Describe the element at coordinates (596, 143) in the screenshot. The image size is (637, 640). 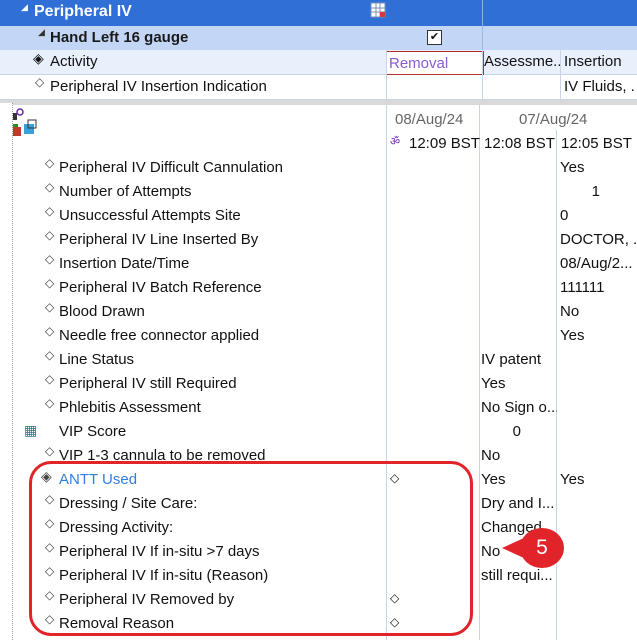
I see `time-header-3: 12:05 BST` at that location.